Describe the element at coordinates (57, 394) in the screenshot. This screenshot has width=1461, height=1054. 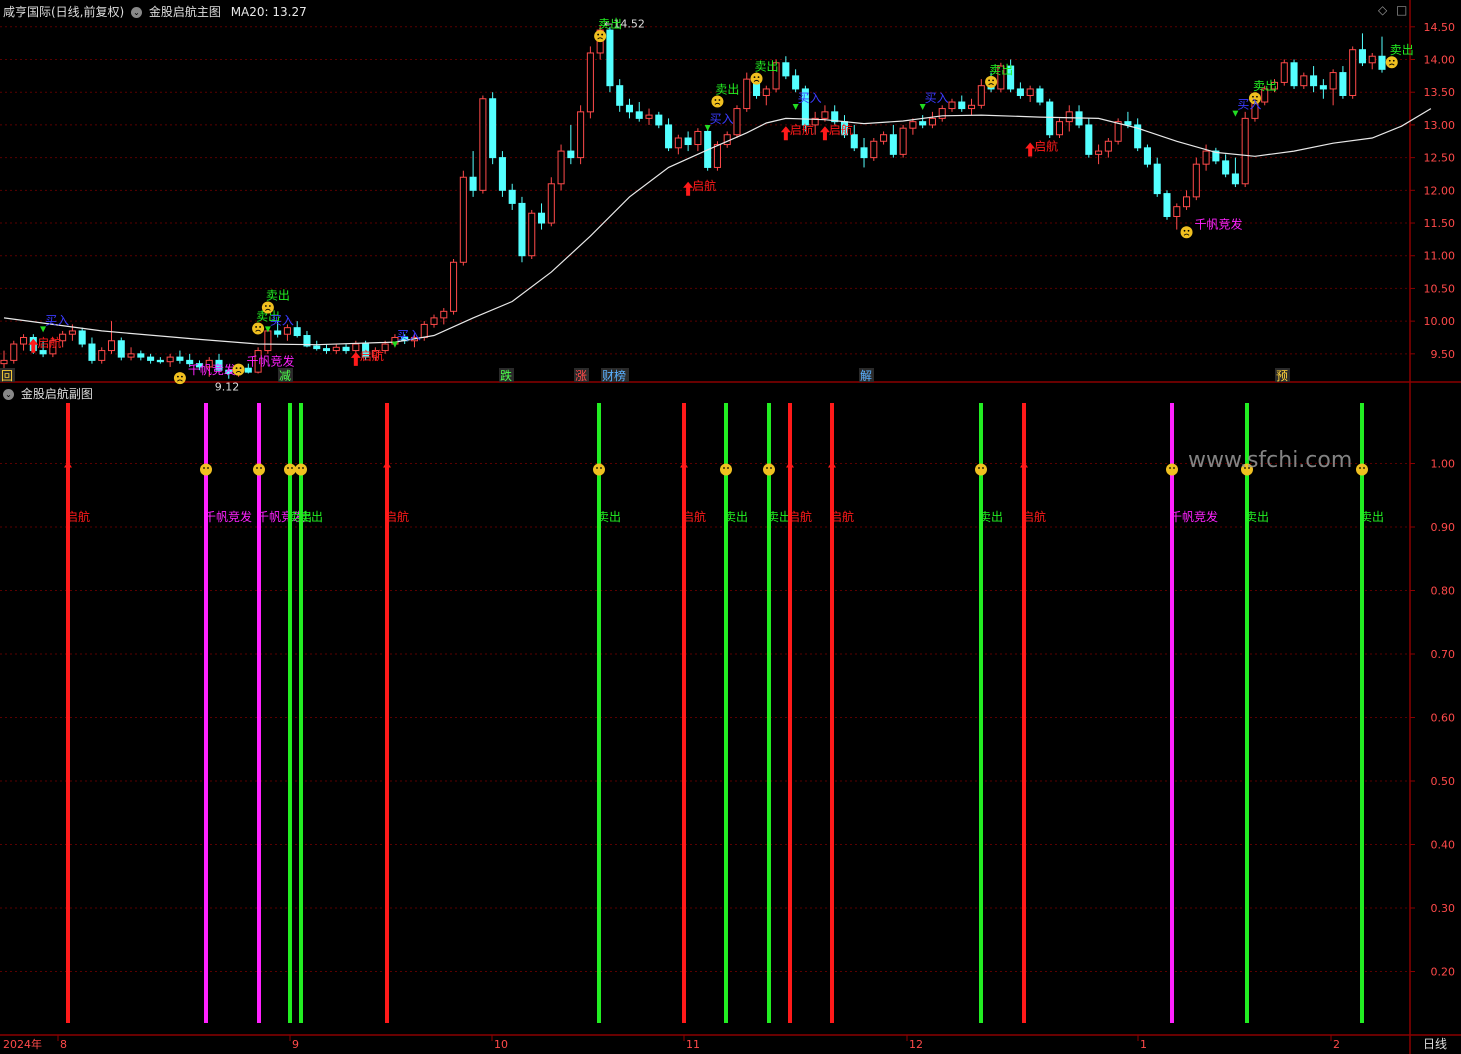
I see `sub-indicator-name: 金股启航副图` at that location.